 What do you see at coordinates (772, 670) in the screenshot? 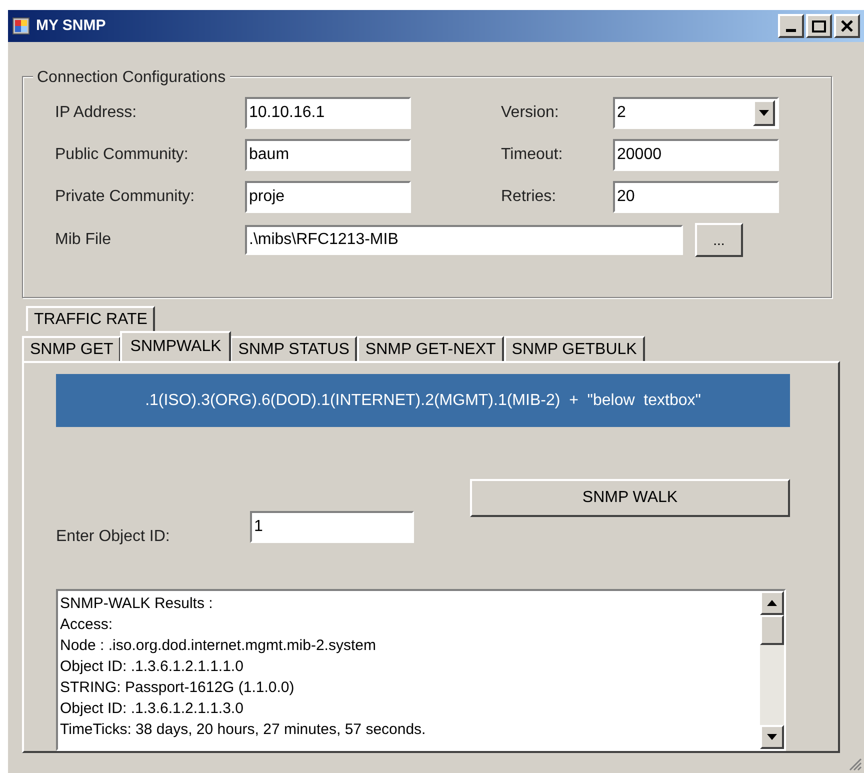
I see `vertical-scrollbar` at bounding box center [772, 670].